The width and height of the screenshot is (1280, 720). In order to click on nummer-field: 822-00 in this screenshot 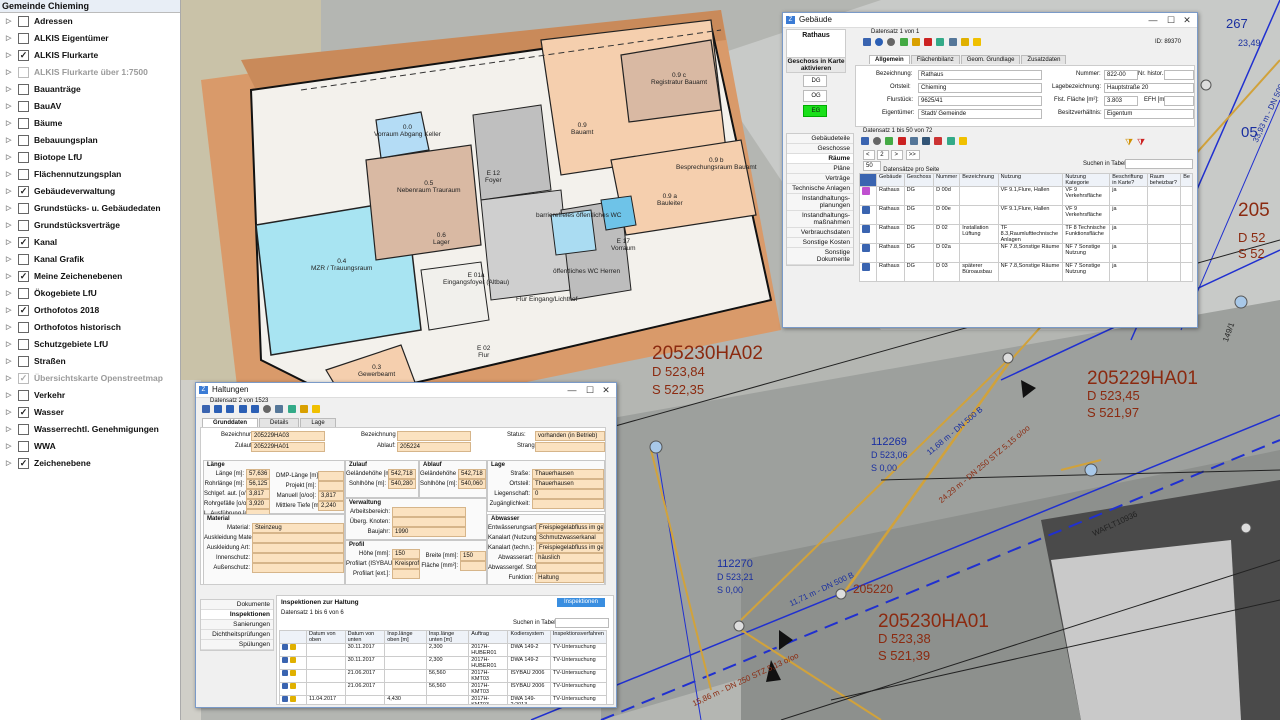, I will do `click(1121, 75)`.